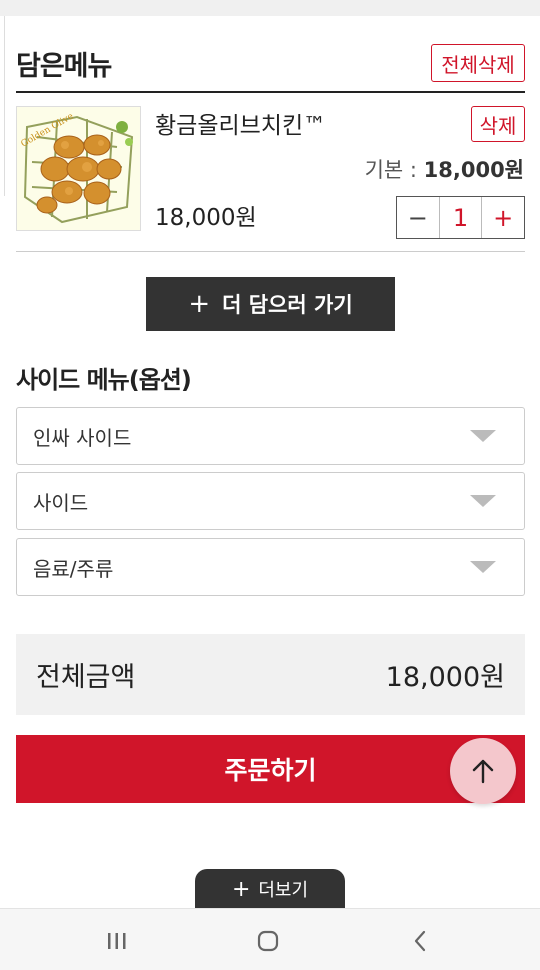  Describe the element at coordinates (86, 677) in the screenshot. I see `total-label: 전체금액` at that location.